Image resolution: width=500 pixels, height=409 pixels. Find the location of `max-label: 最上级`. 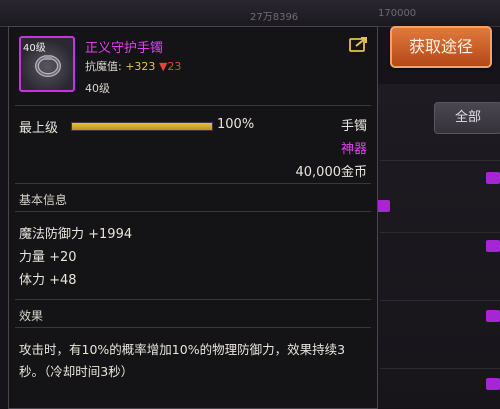

max-label: 最上级 is located at coordinates (39, 128).